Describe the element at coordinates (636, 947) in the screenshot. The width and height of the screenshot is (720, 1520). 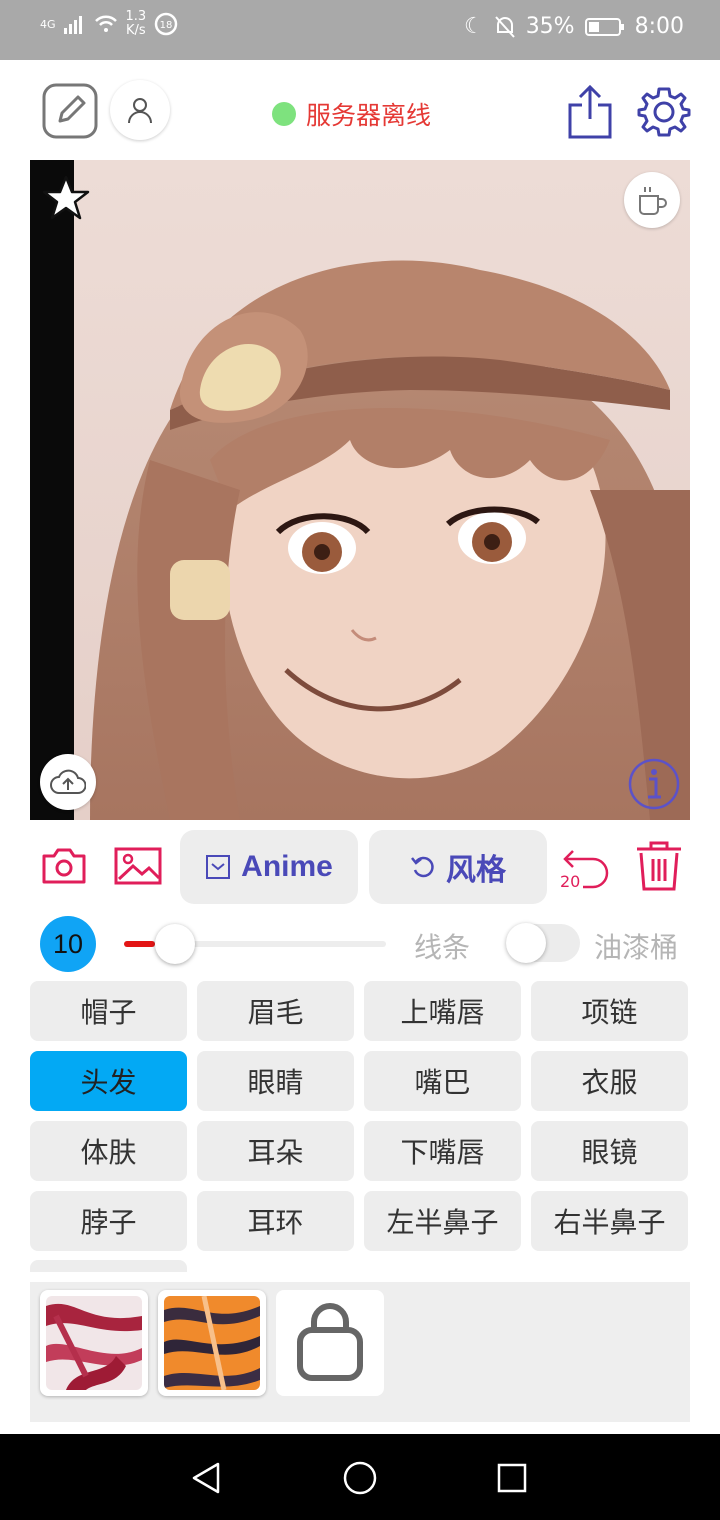
I see `bucket-mode-label: 油漆桶` at that location.